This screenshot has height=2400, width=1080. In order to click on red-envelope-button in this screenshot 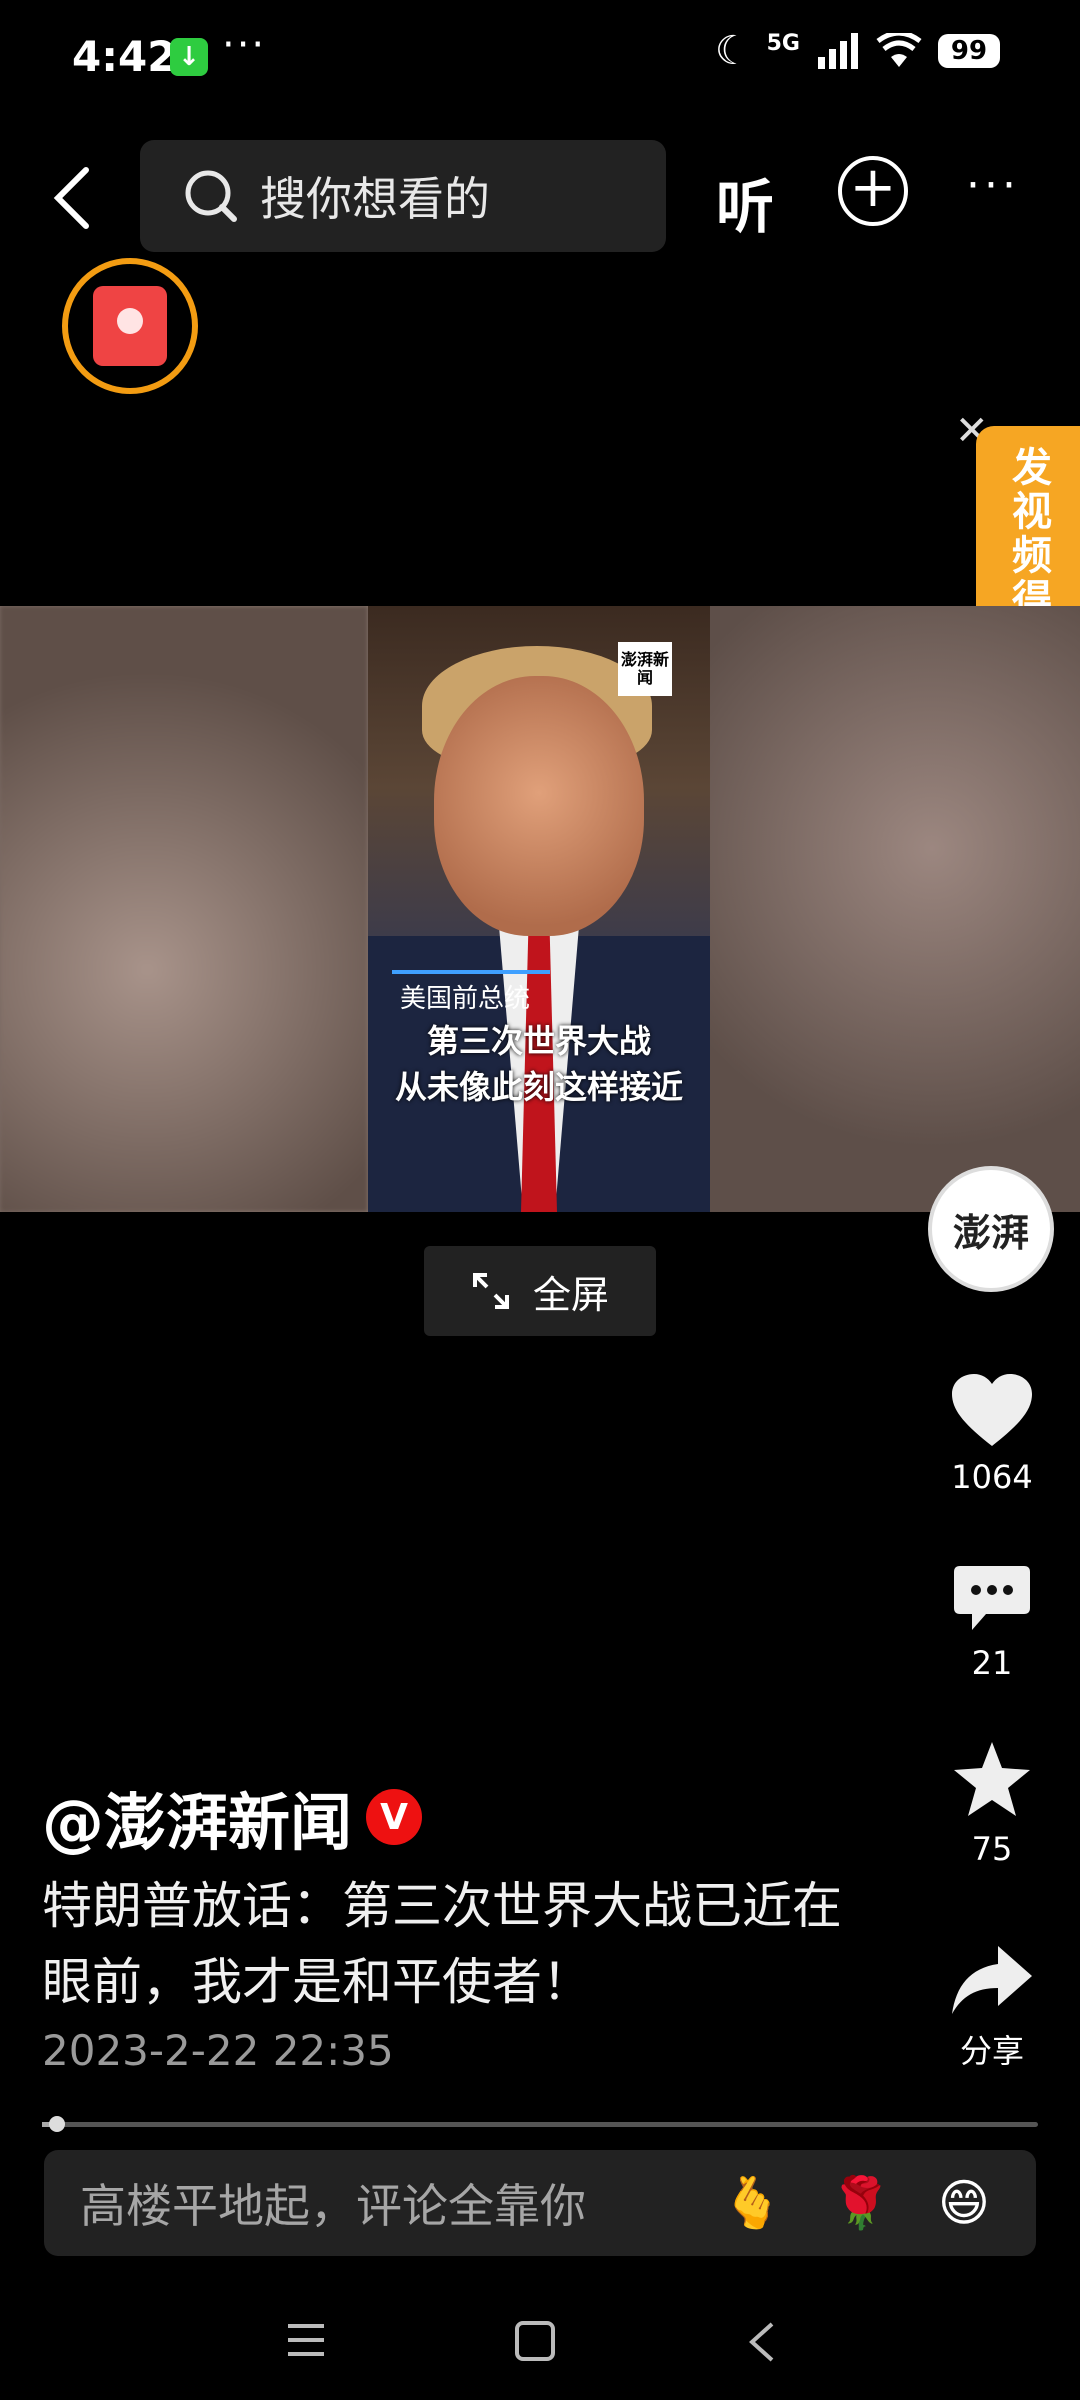, I will do `click(130, 326)`.